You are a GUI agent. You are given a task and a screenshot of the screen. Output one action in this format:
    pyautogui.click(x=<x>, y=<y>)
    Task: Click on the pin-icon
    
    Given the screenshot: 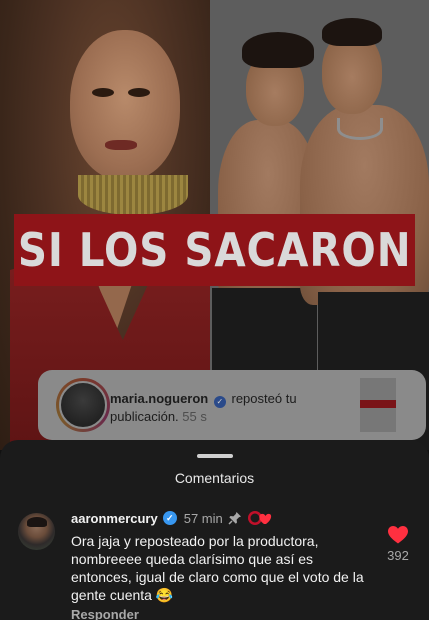 What is the action you would take?
    pyautogui.click(x=234, y=518)
    